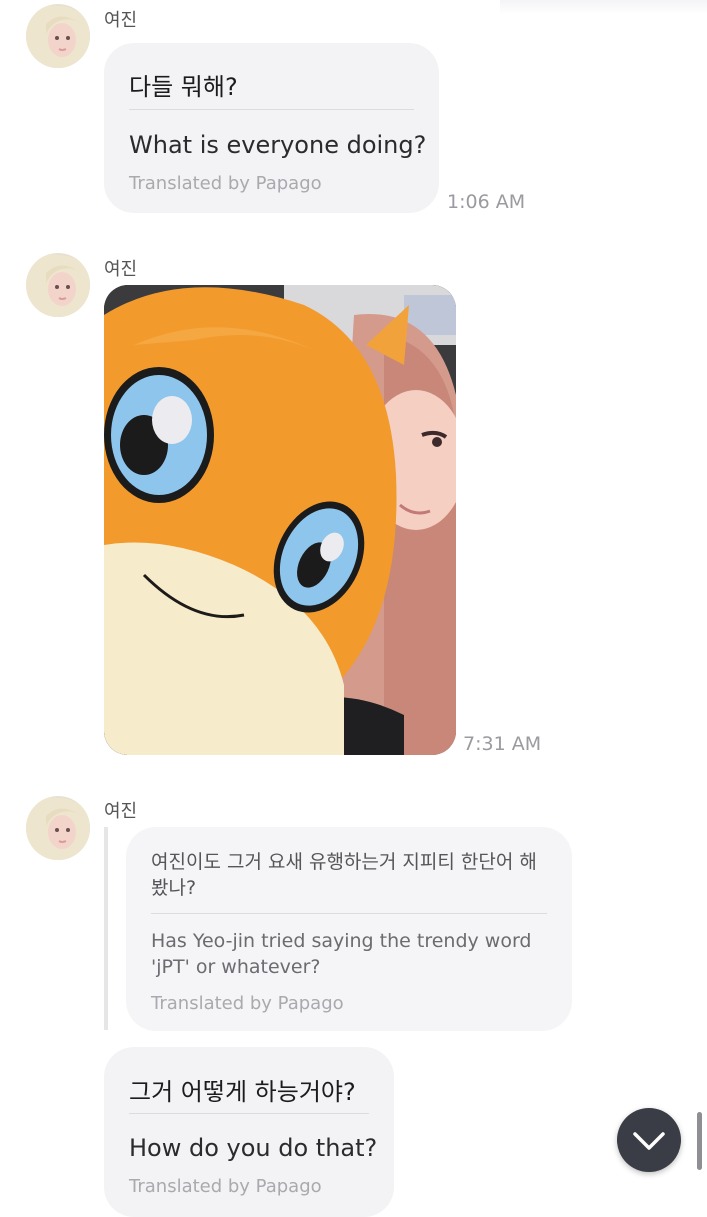  Describe the element at coordinates (341, 941) in the screenshot. I see `translated-text-line: Has Yeo-jin tried saying the trendy word` at that location.